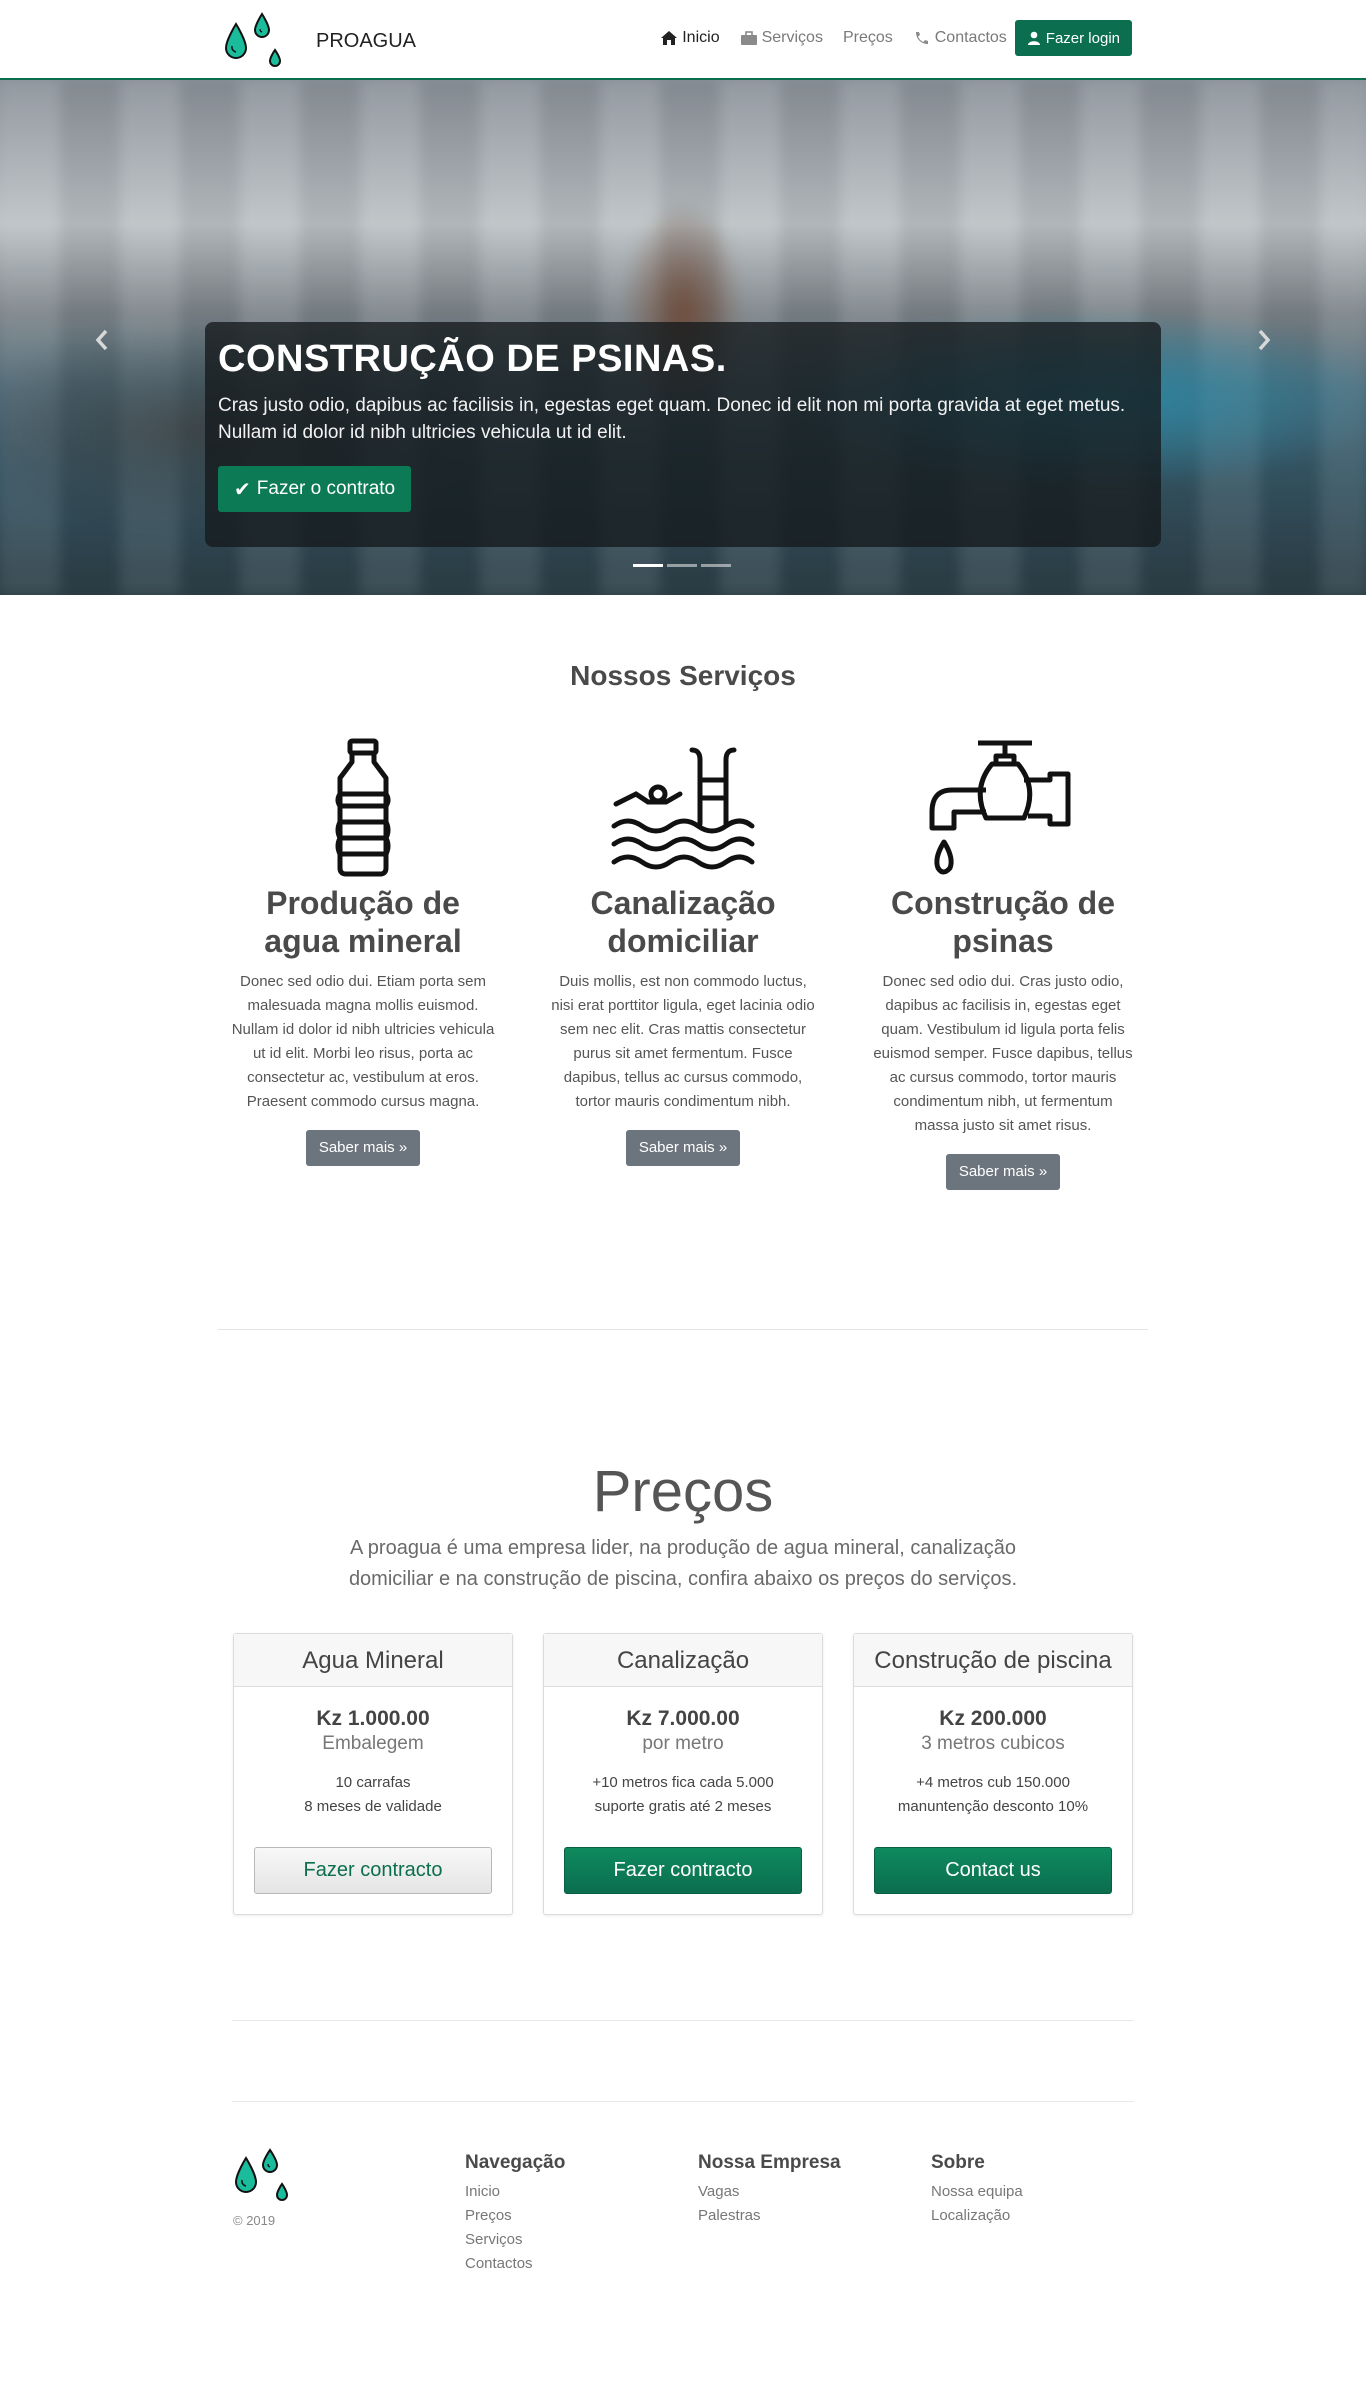  Describe the element at coordinates (769, 2216) in the screenshot. I see `footer-link: Palestras` at that location.